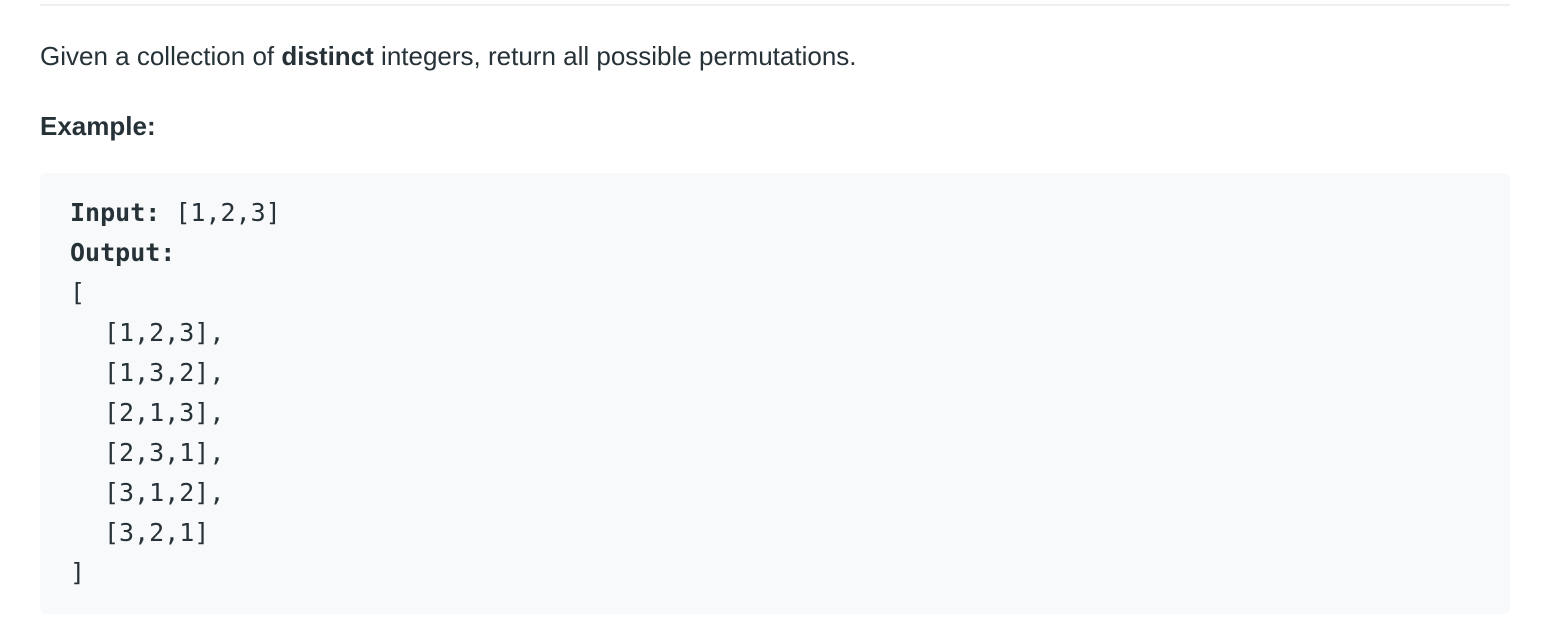  What do you see at coordinates (164, 452) in the screenshot?
I see `permutation-line: [2,3,1],` at bounding box center [164, 452].